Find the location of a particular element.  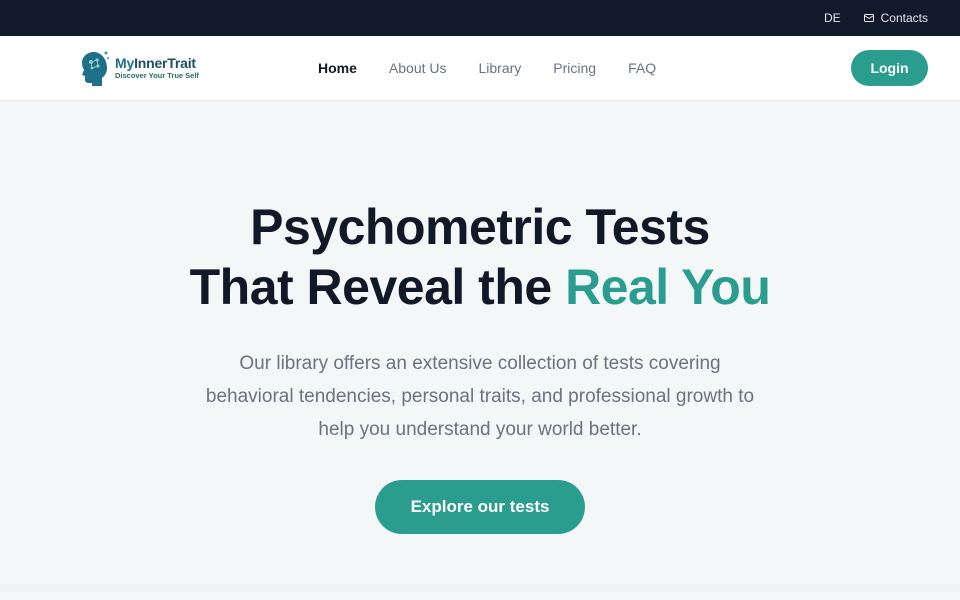

mail-icon is located at coordinates (868, 18).